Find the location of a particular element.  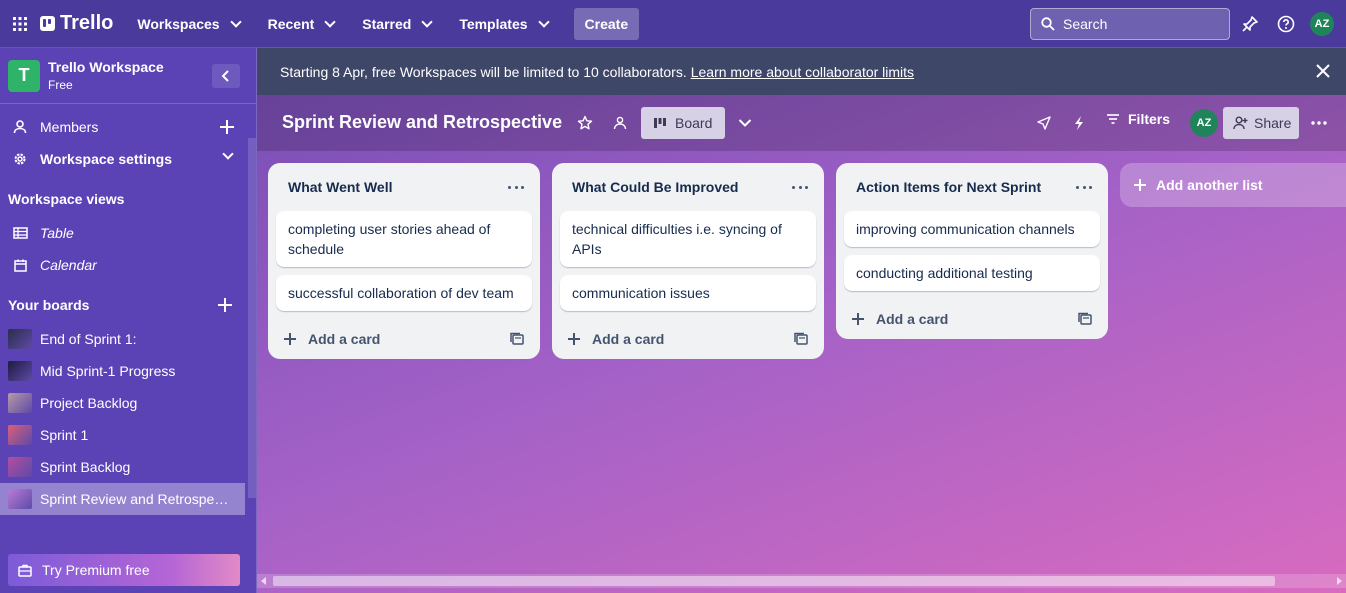

sidebar-board-item: Project Backlog is located at coordinates (122, 403).